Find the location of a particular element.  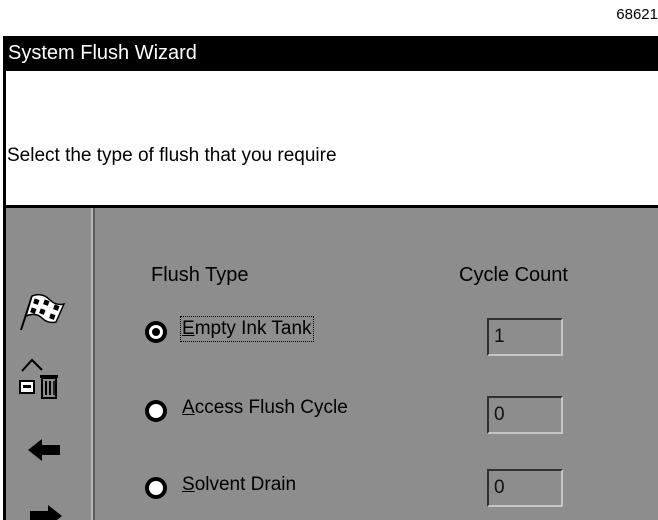

sidebar is located at coordinates (50, 364).